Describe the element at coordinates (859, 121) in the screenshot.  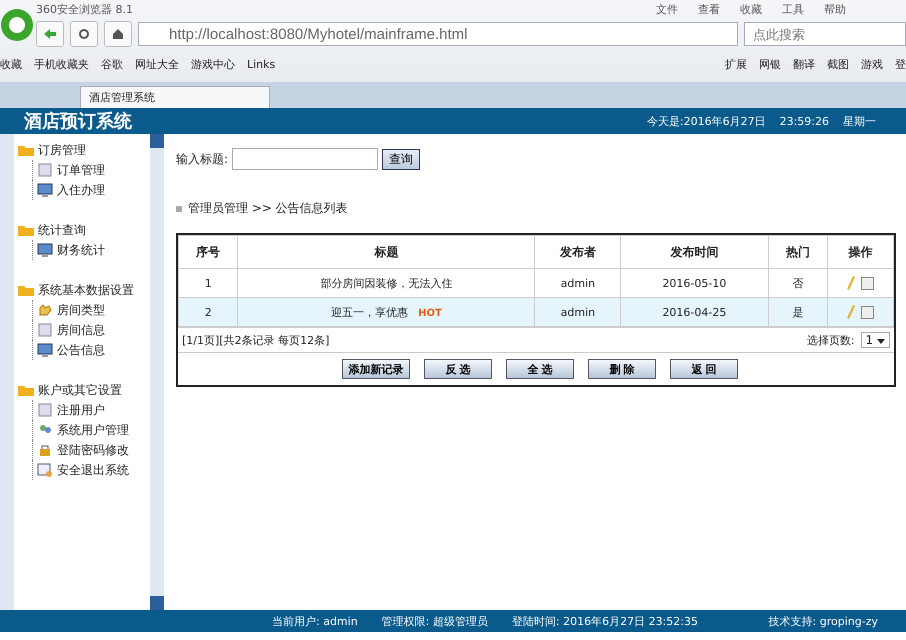
I see `weekday-text: 星期一` at that location.